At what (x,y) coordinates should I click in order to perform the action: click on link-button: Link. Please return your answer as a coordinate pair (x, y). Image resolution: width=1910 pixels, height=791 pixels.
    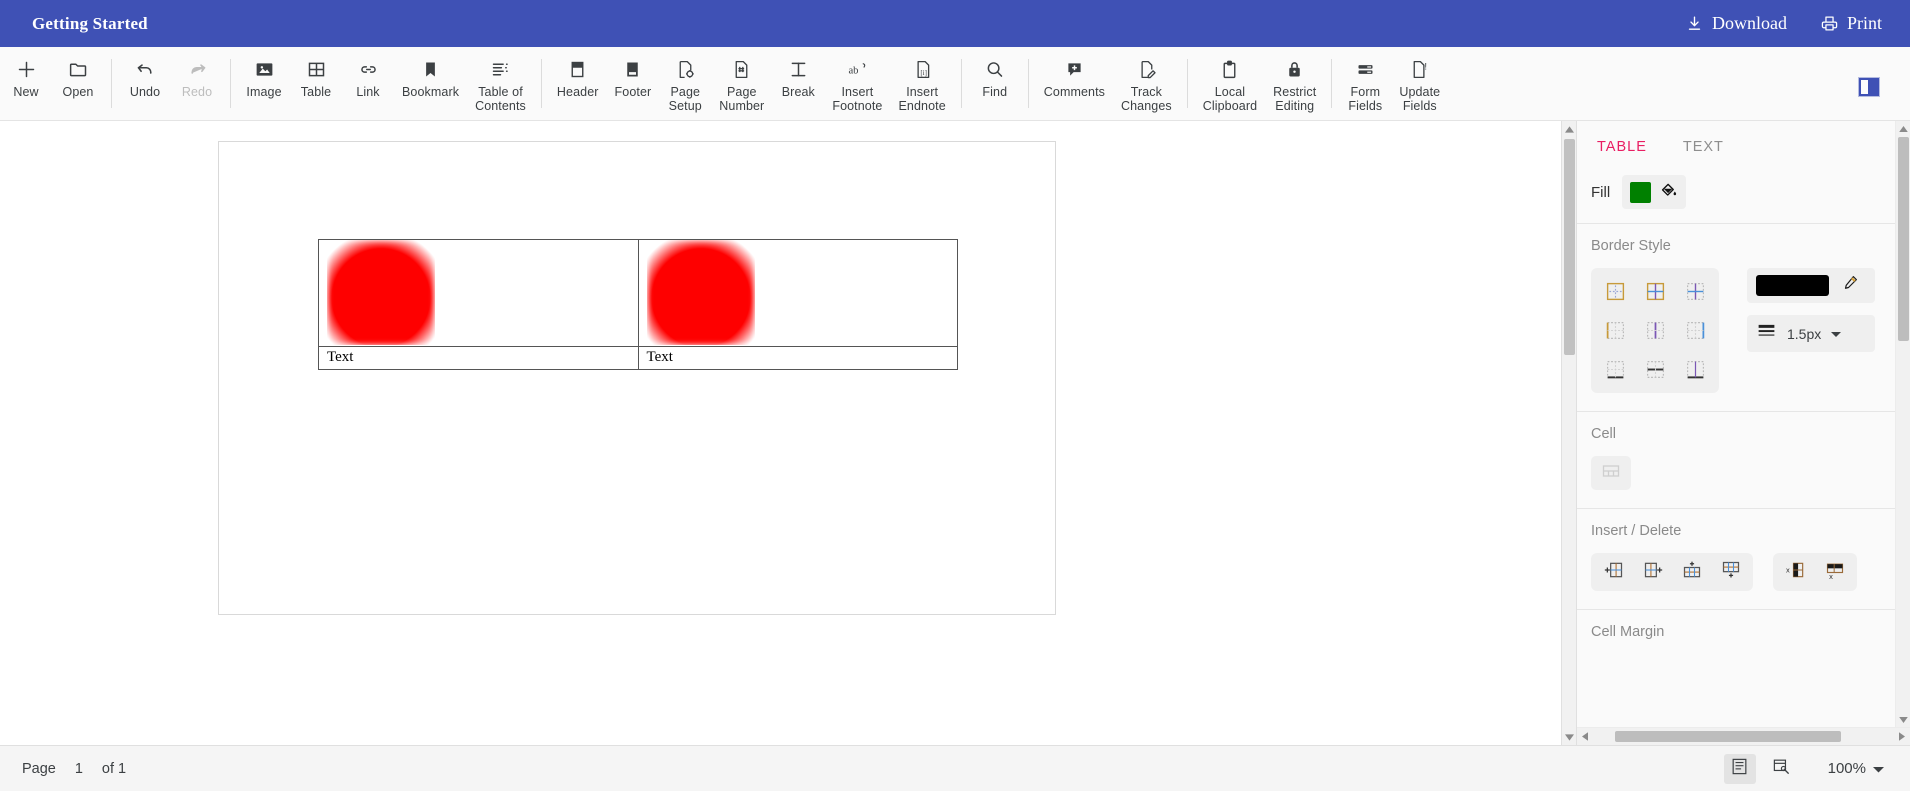
    Looking at the image, I should click on (368, 77).